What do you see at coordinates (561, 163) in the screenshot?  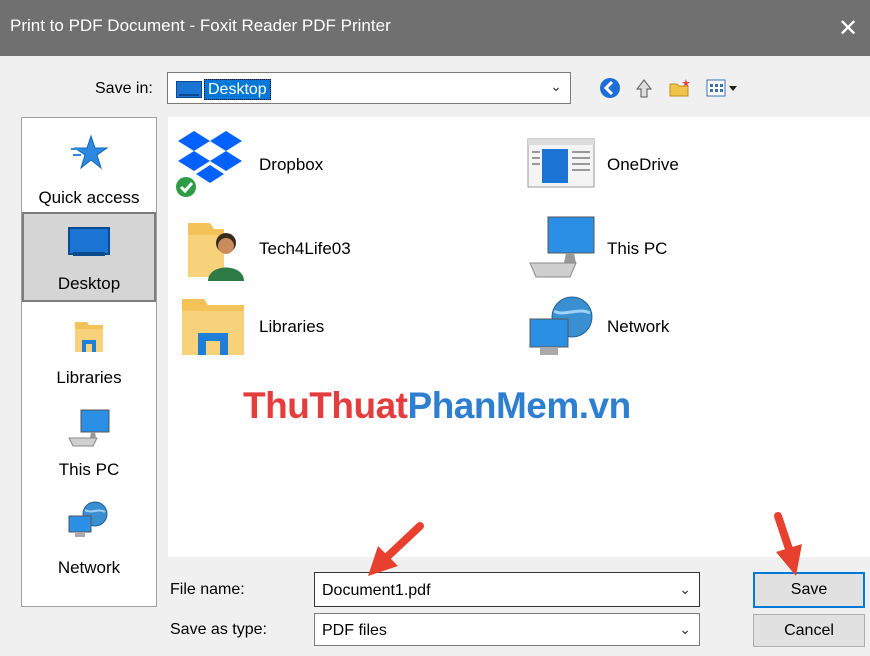 I see `onedrive-icon` at bounding box center [561, 163].